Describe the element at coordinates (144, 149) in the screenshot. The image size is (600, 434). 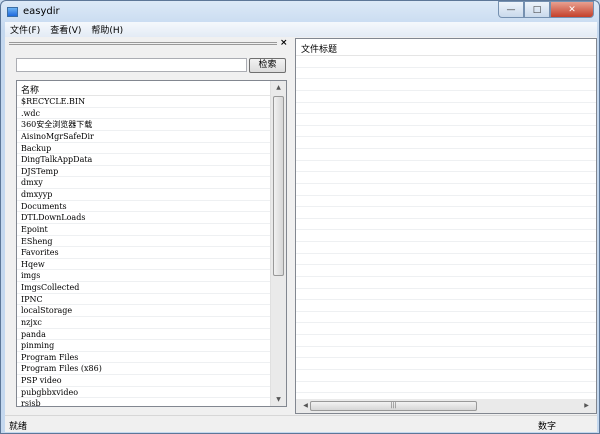
I see `list-item: Backup` at that location.